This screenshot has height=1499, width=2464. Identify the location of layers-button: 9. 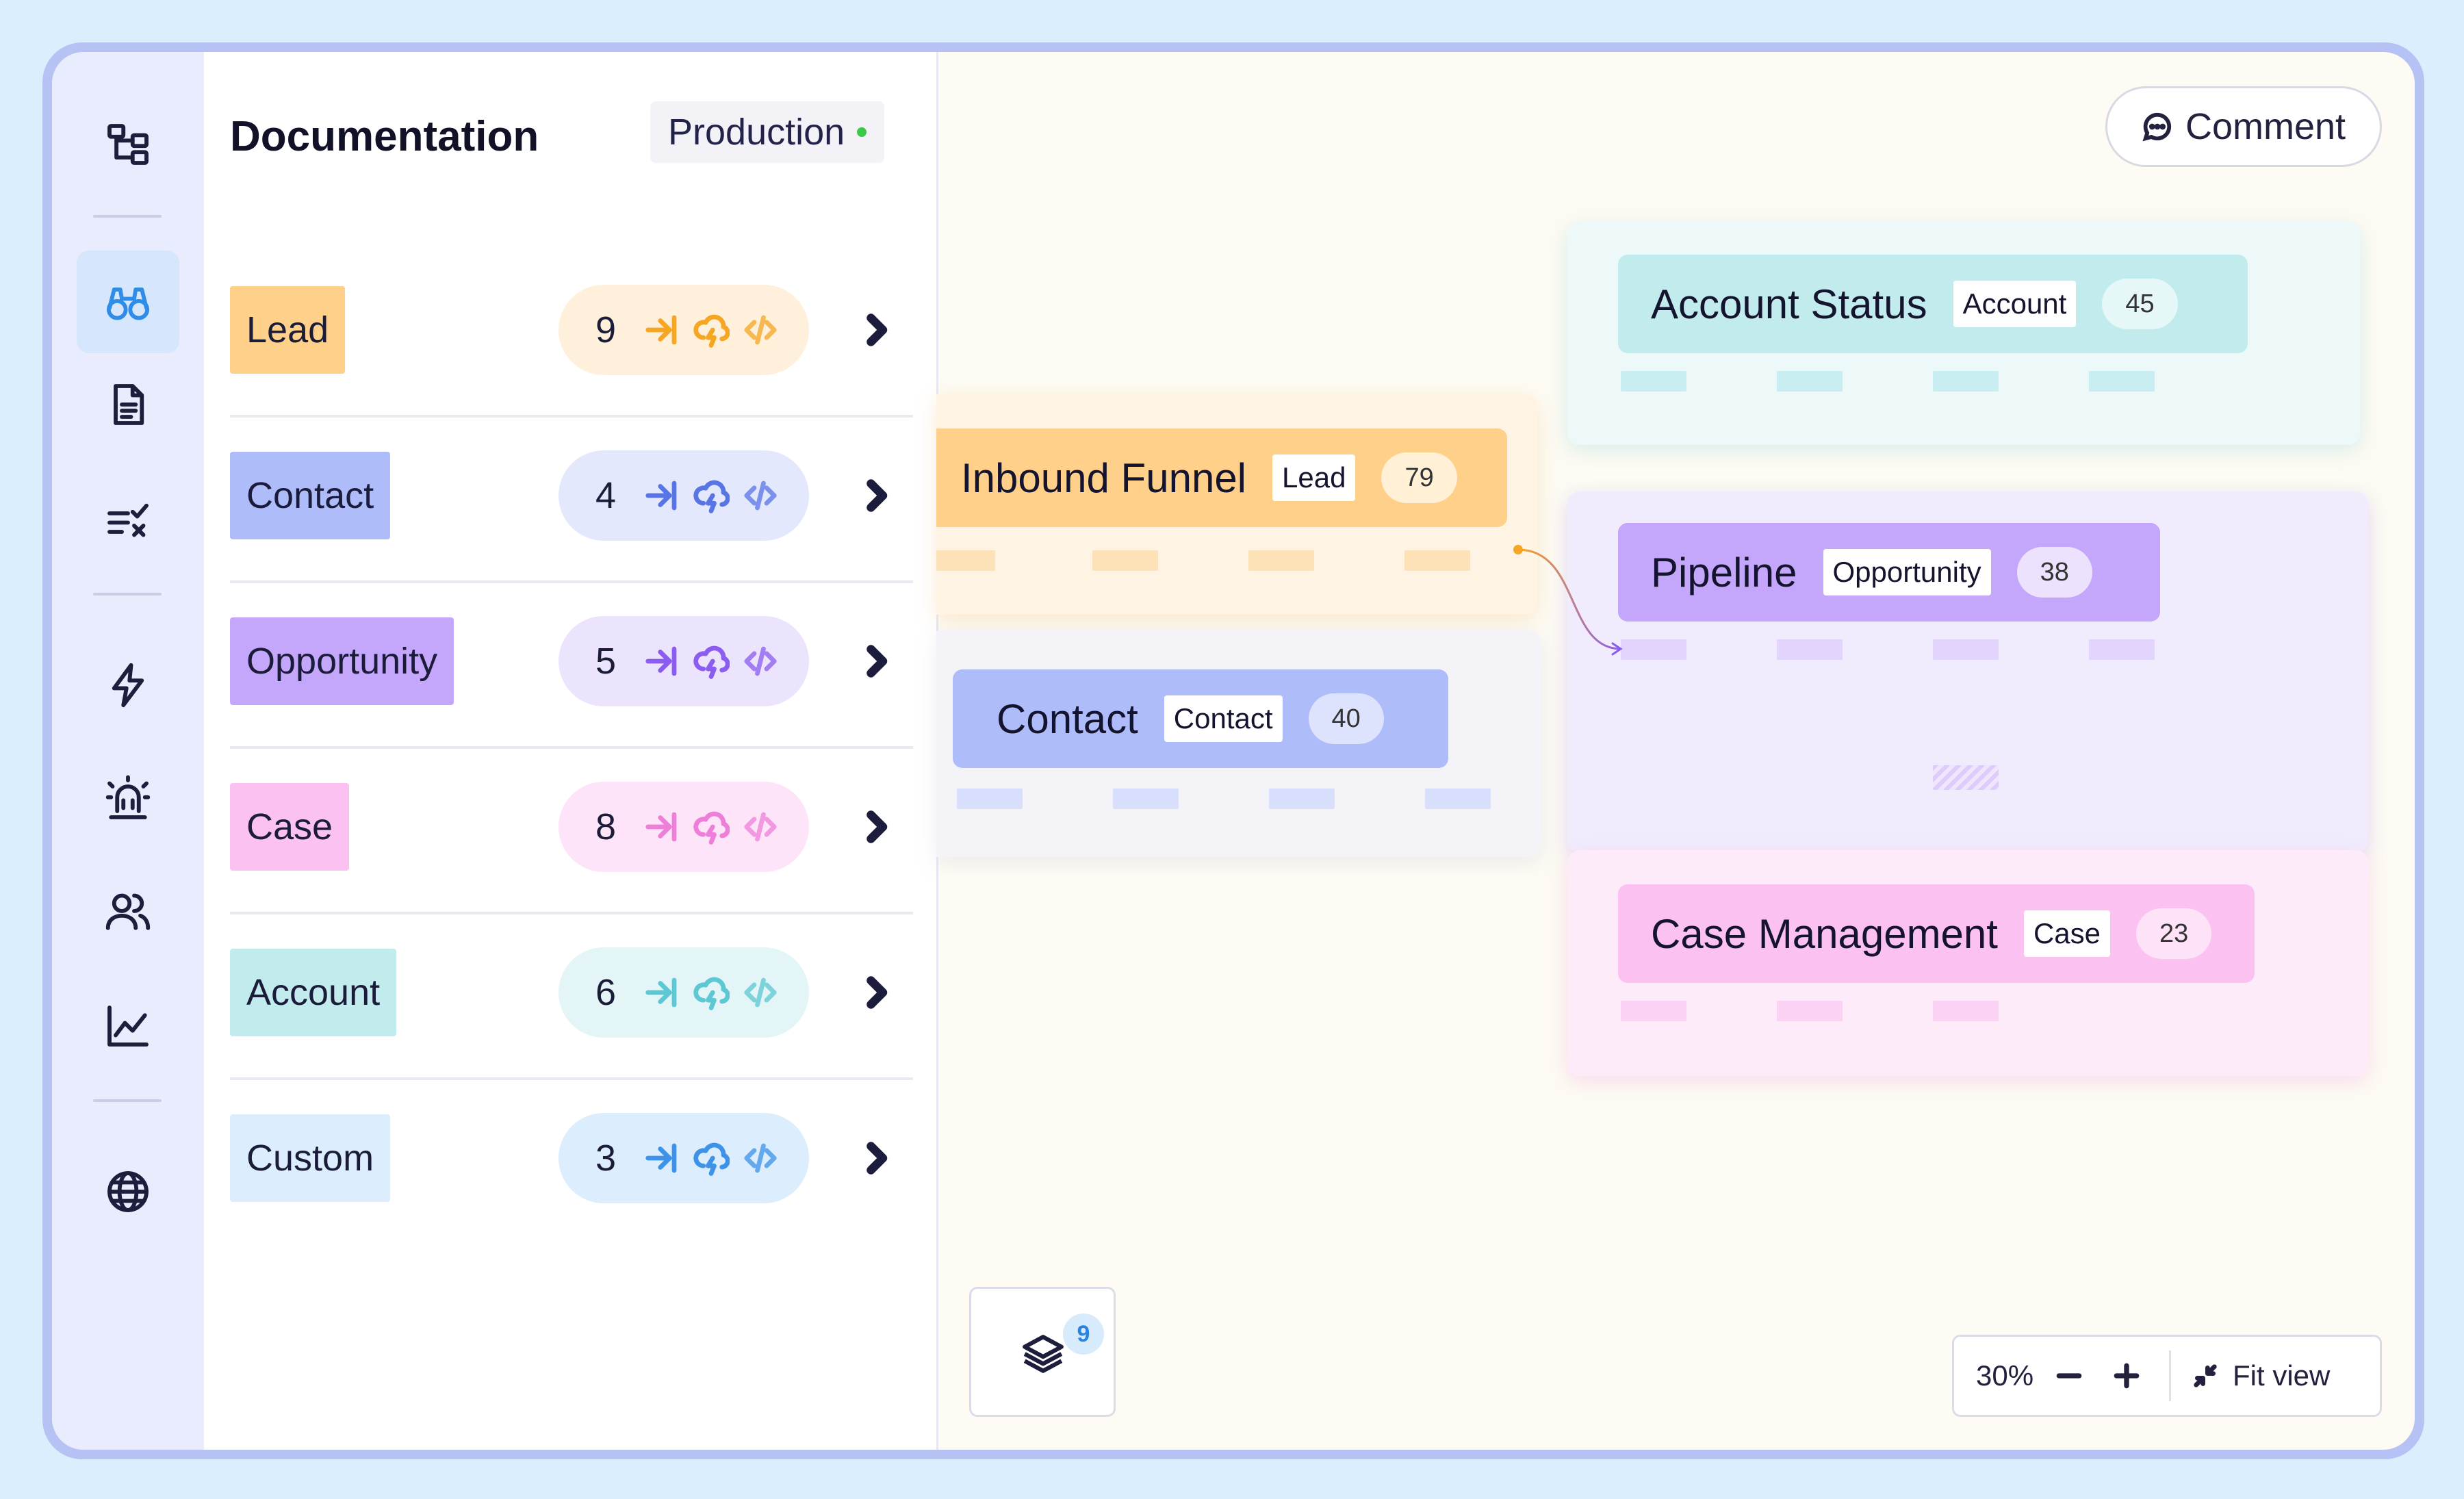
(1042, 1352).